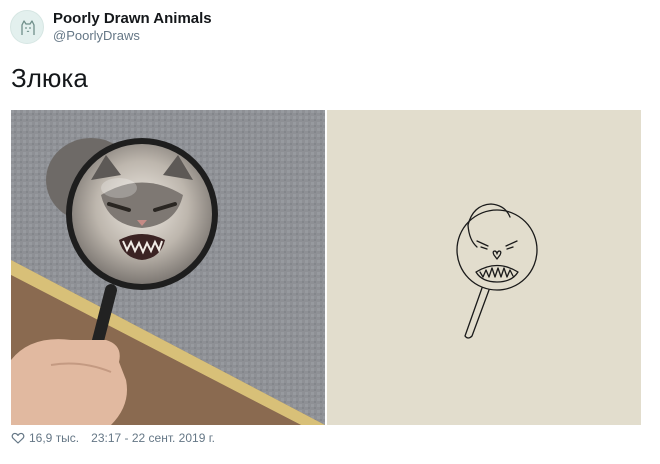 The height and width of the screenshot is (464, 660). What do you see at coordinates (132, 36) in the screenshot?
I see `author-handle: @PoorlyDraws` at bounding box center [132, 36].